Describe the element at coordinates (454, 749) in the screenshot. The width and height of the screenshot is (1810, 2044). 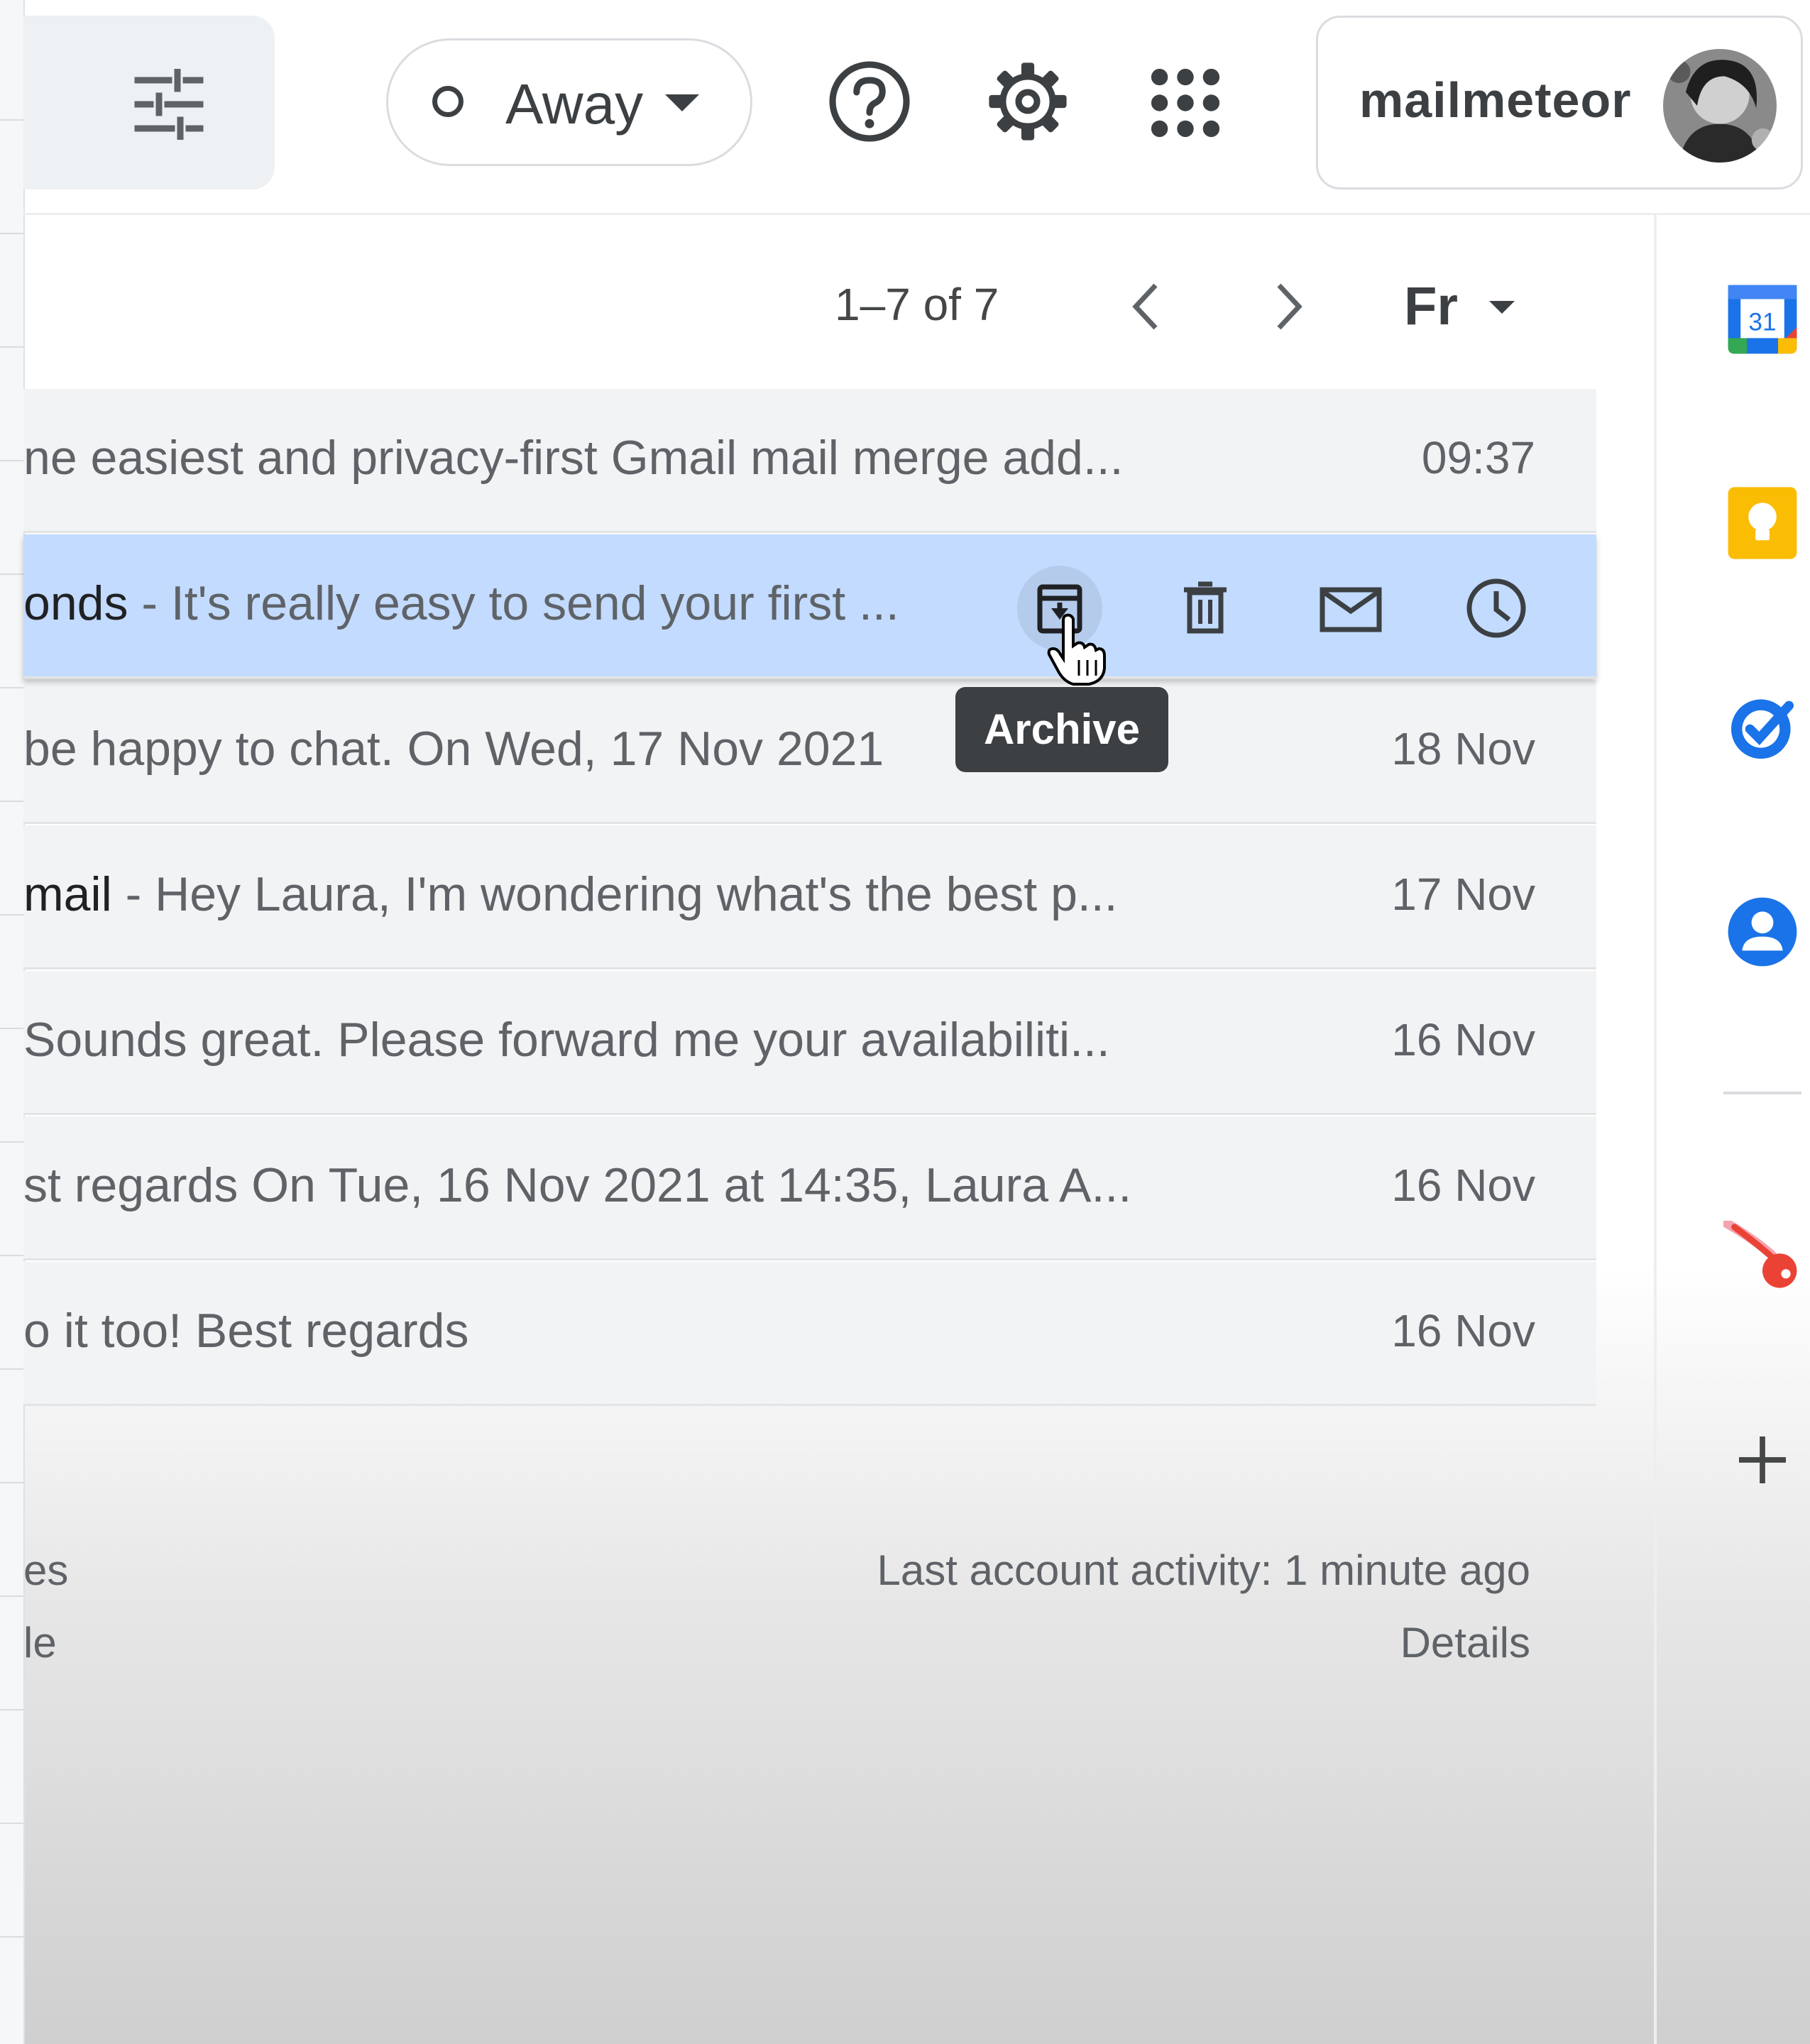
I see `message-preview: be happy to chat. On Wed, 17 Nov 2021` at that location.